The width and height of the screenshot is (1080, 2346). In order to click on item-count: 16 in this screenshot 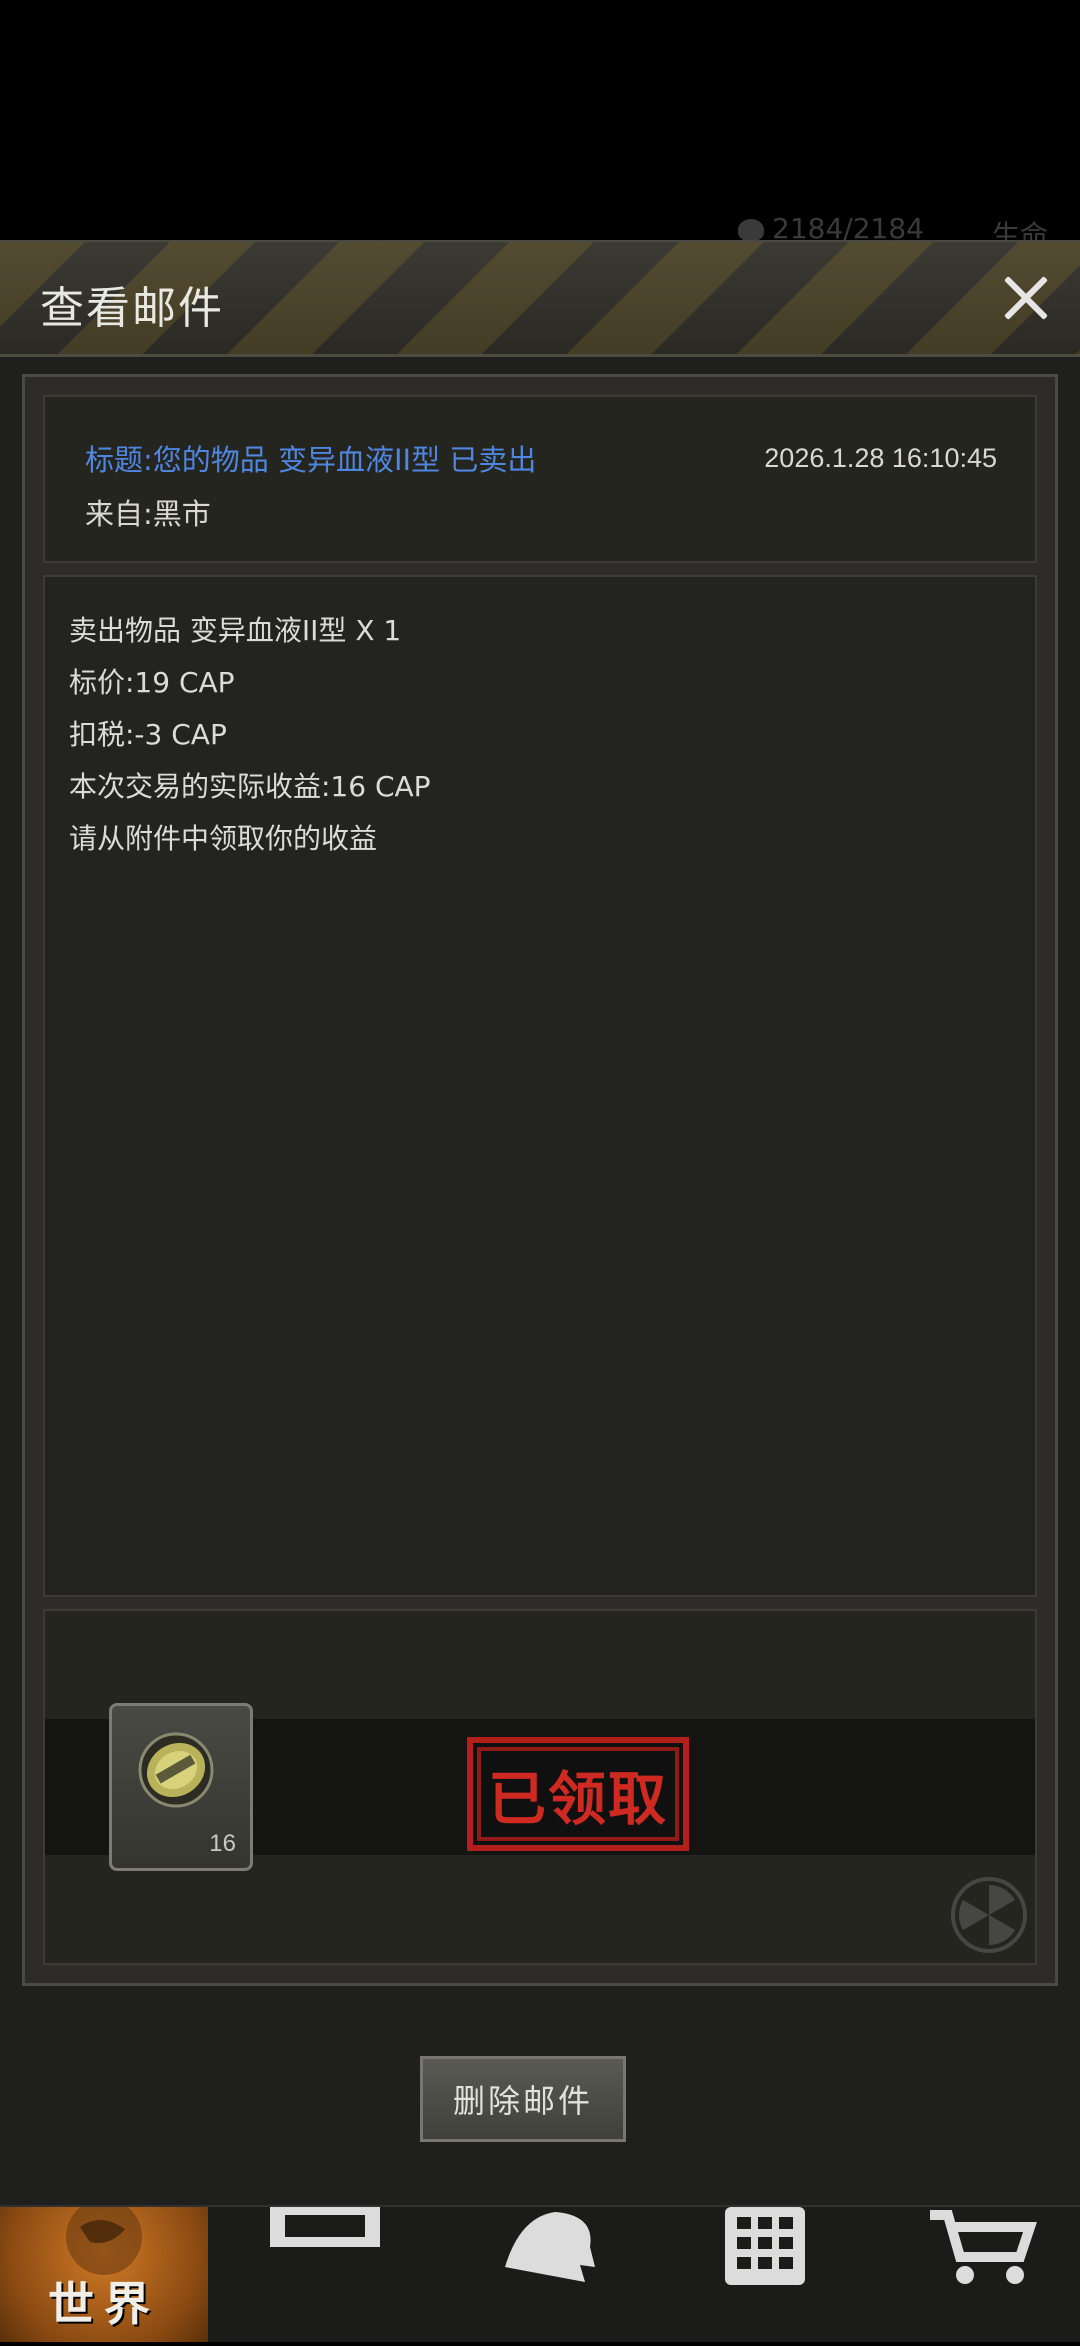, I will do `click(222, 1843)`.